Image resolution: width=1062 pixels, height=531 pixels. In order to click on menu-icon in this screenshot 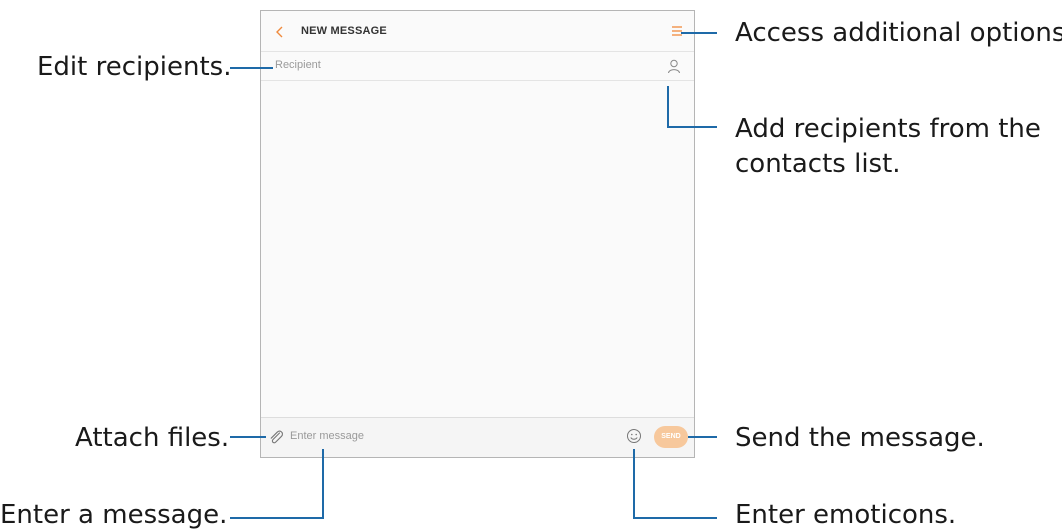, I will do `click(677, 31)`.